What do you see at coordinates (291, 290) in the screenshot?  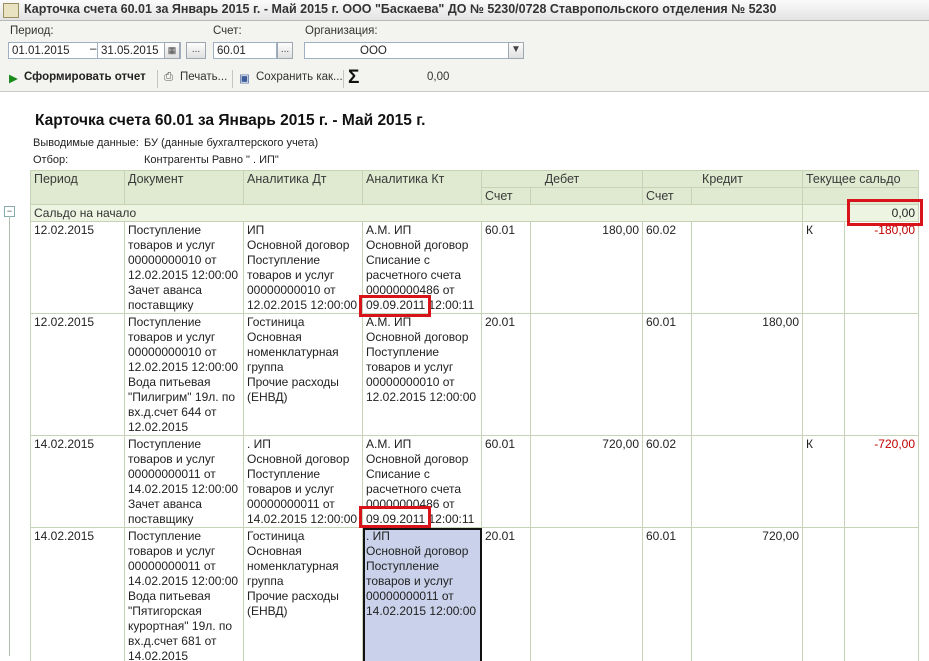 I see `cell-analytics-dt-line: 00000000010 от` at bounding box center [291, 290].